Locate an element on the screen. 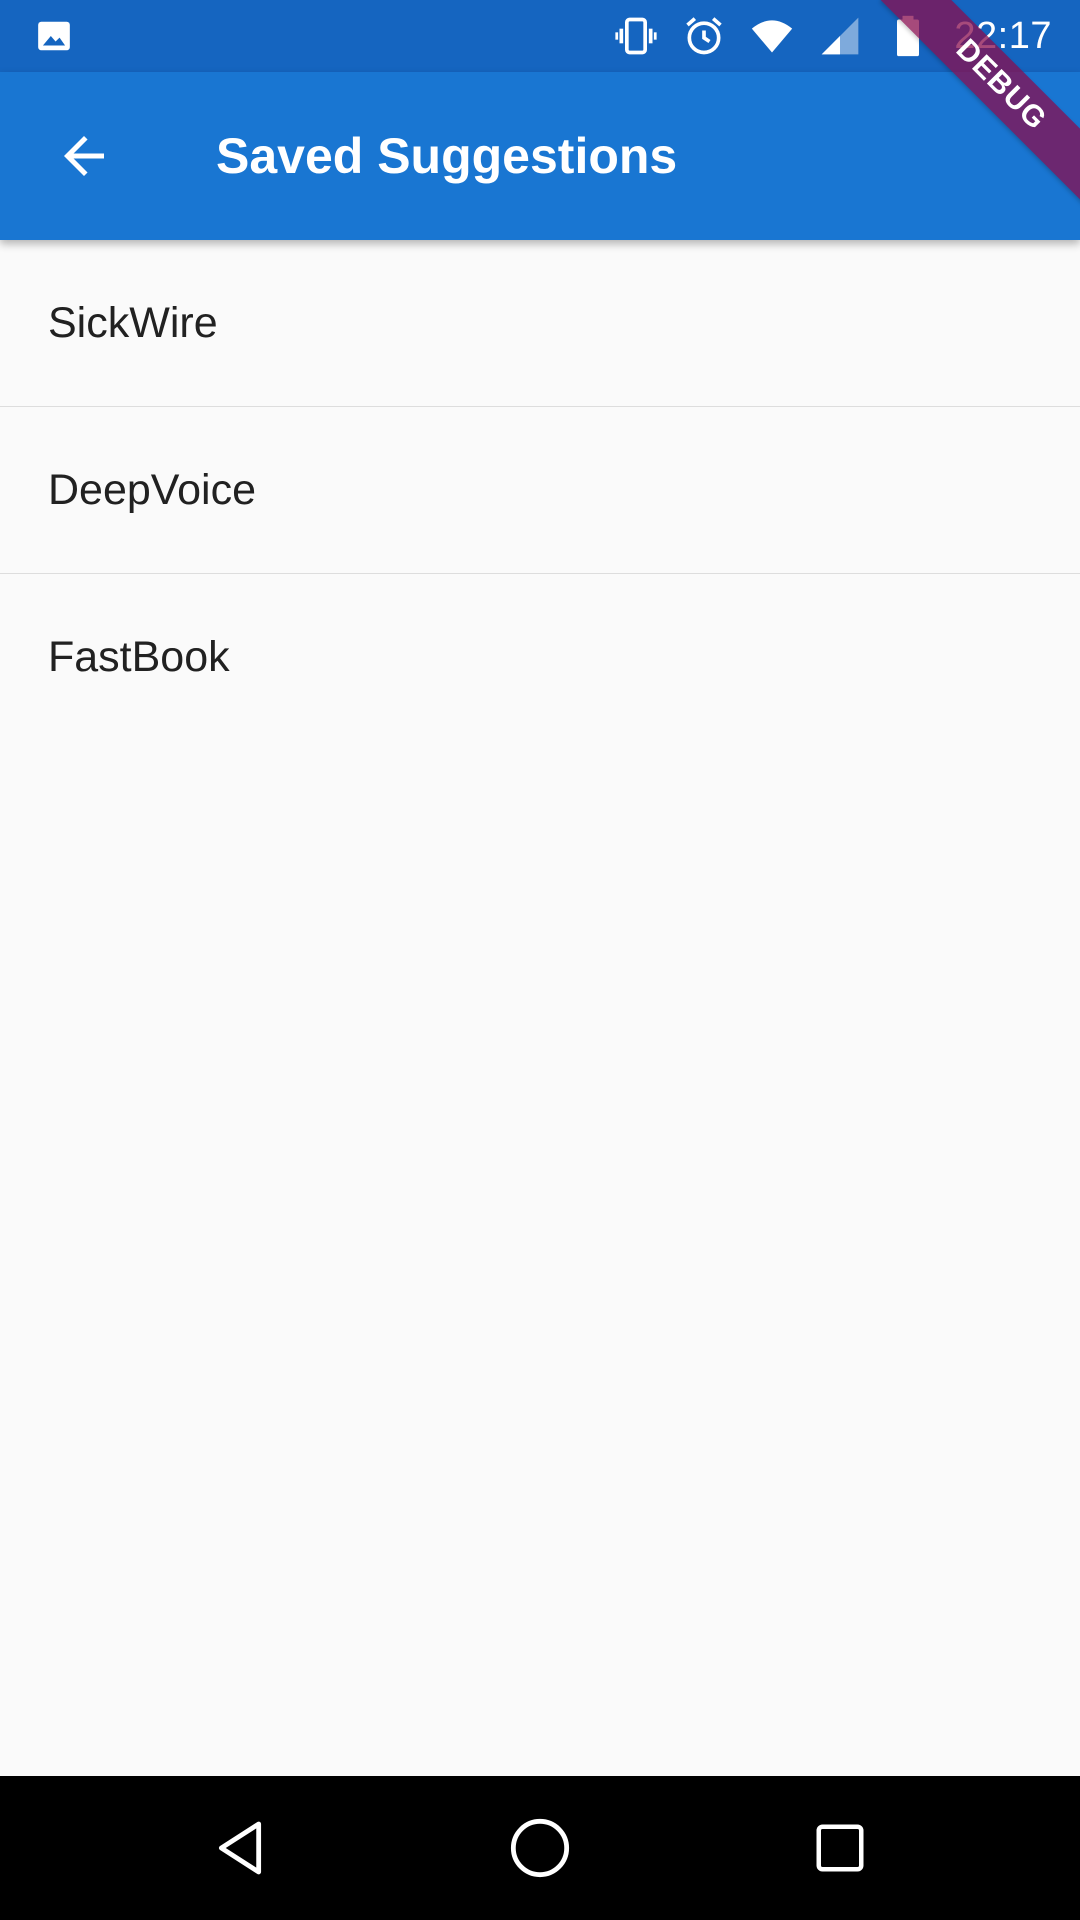 Image resolution: width=1080 pixels, height=1920 pixels. arrow-back-icon is located at coordinates (84, 156).